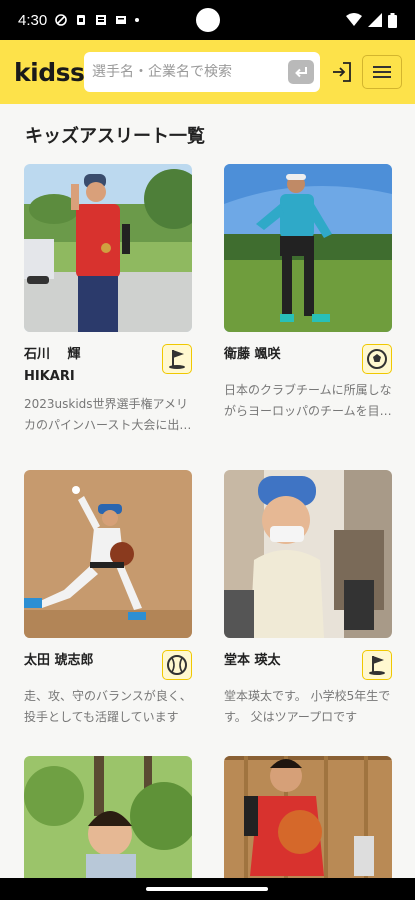  What do you see at coordinates (392, 20) in the screenshot?
I see `battery-icon` at bounding box center [392, 20].